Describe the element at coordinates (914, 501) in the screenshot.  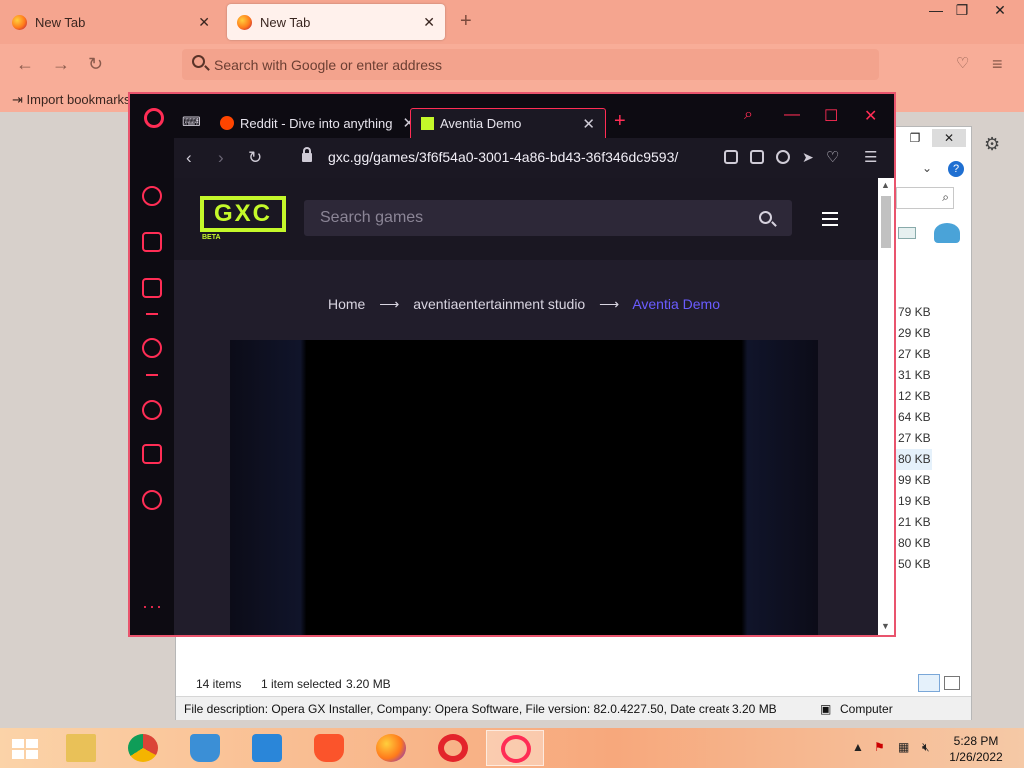
I see `file-size: 19 KB` at that location.